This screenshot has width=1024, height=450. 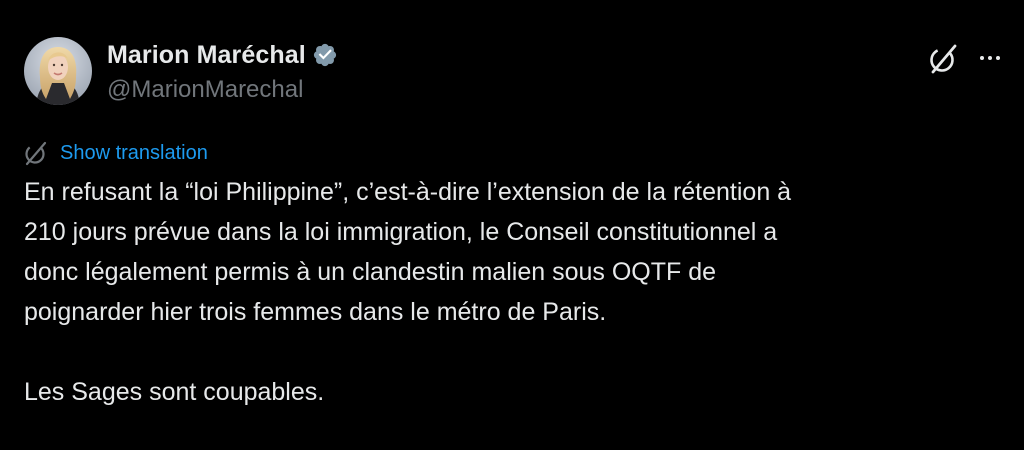 I want to click on grok-icon, so click(x=943, y=59).